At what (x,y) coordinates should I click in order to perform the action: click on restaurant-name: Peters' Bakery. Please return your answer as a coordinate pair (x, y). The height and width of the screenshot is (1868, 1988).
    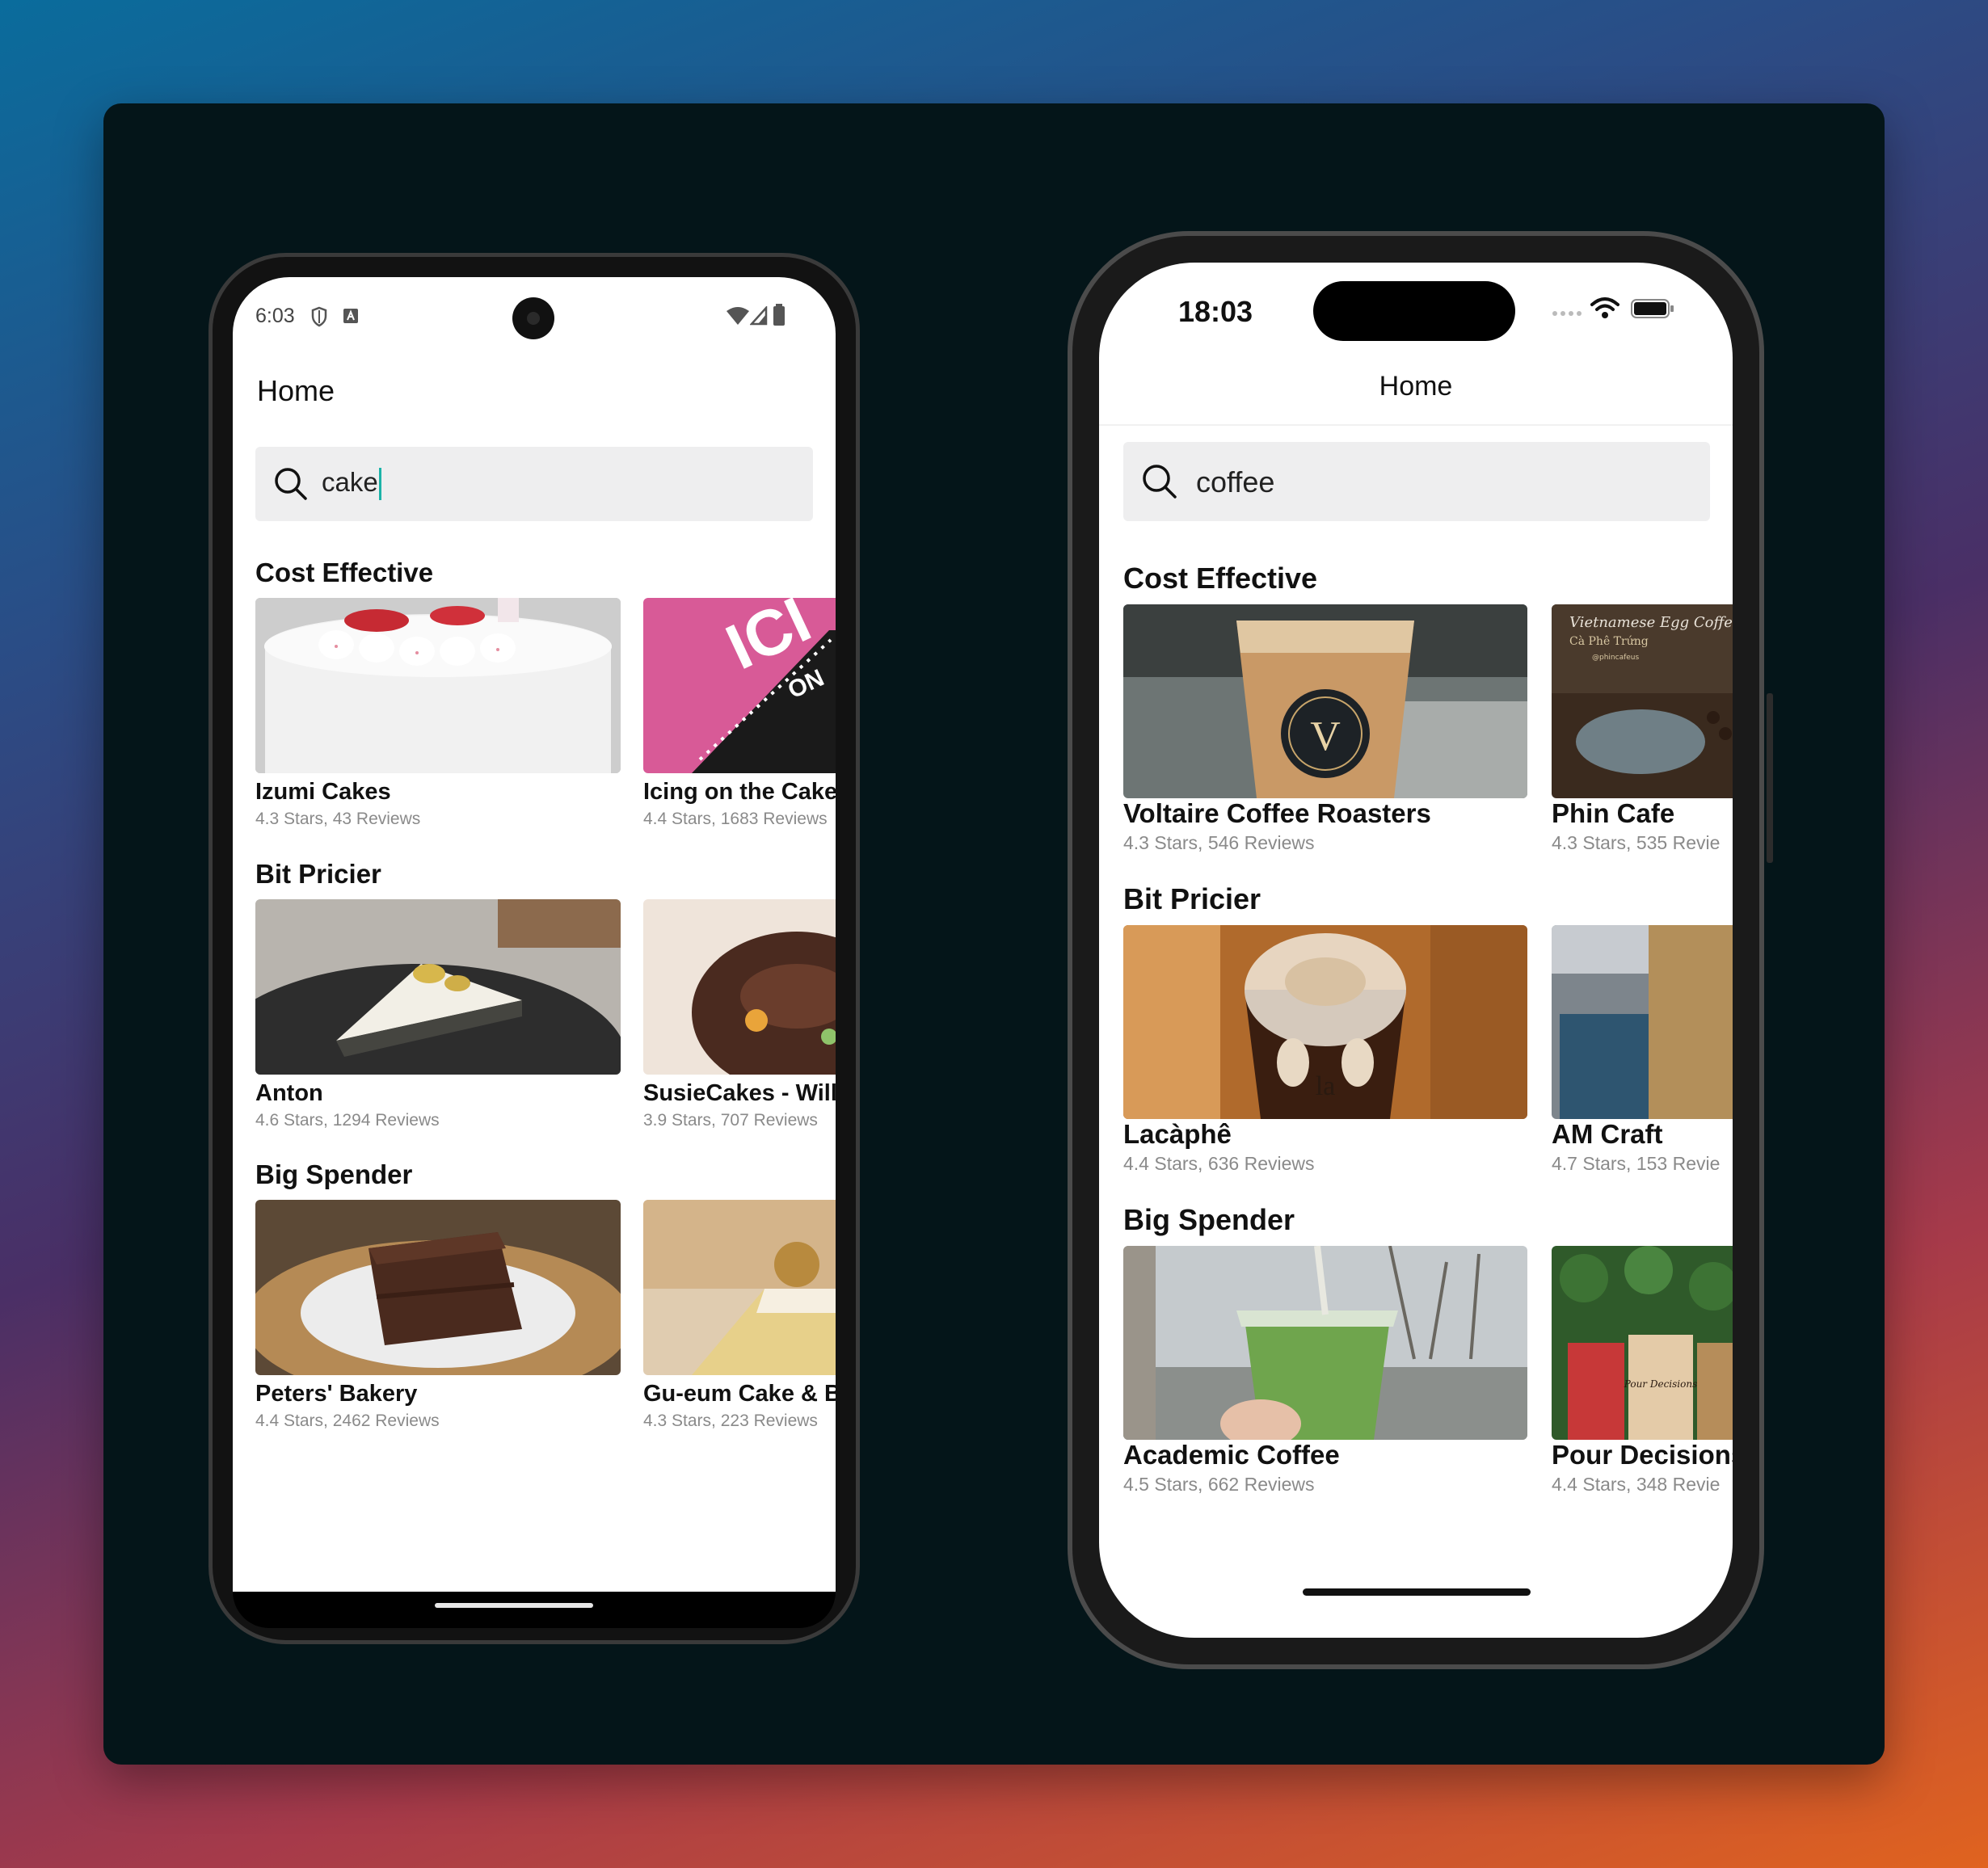
    Looking at the image, I should click on (336, 1394).